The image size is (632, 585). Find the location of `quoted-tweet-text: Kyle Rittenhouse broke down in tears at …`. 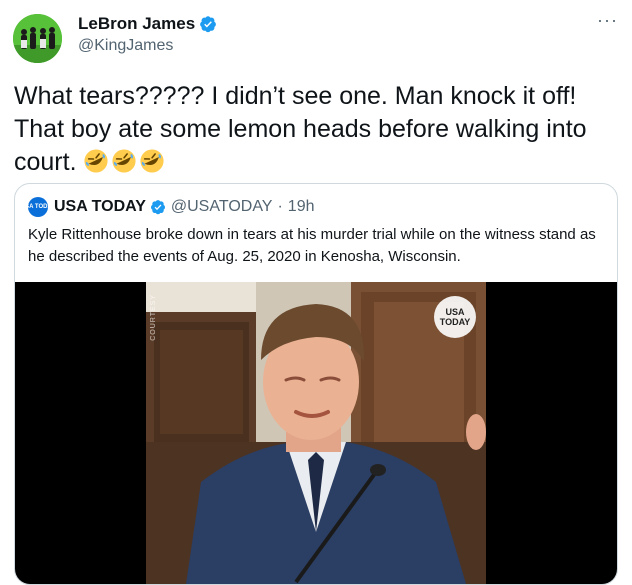

quoted-tweet-text: Kyle Rittenhouse broke down in tears at … is located at coordinates (312, 245).